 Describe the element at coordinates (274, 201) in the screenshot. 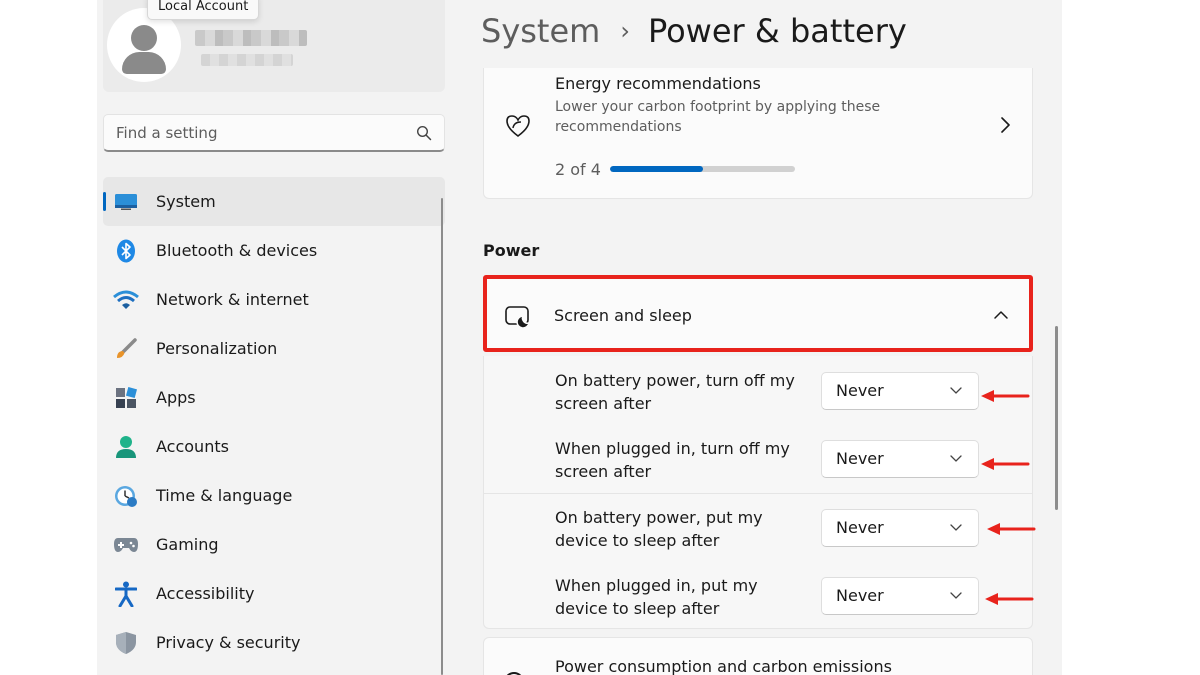

I see `sidebar-item-system: System` at that location.